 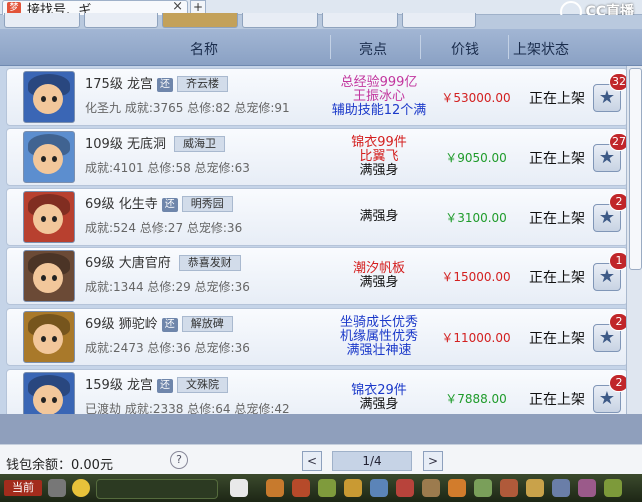 What do you see at coordinates (159, 322) in the screenshot?
I see `character-title: 69级 狮驼岭还解放碑` at bounding box center [159, 322].